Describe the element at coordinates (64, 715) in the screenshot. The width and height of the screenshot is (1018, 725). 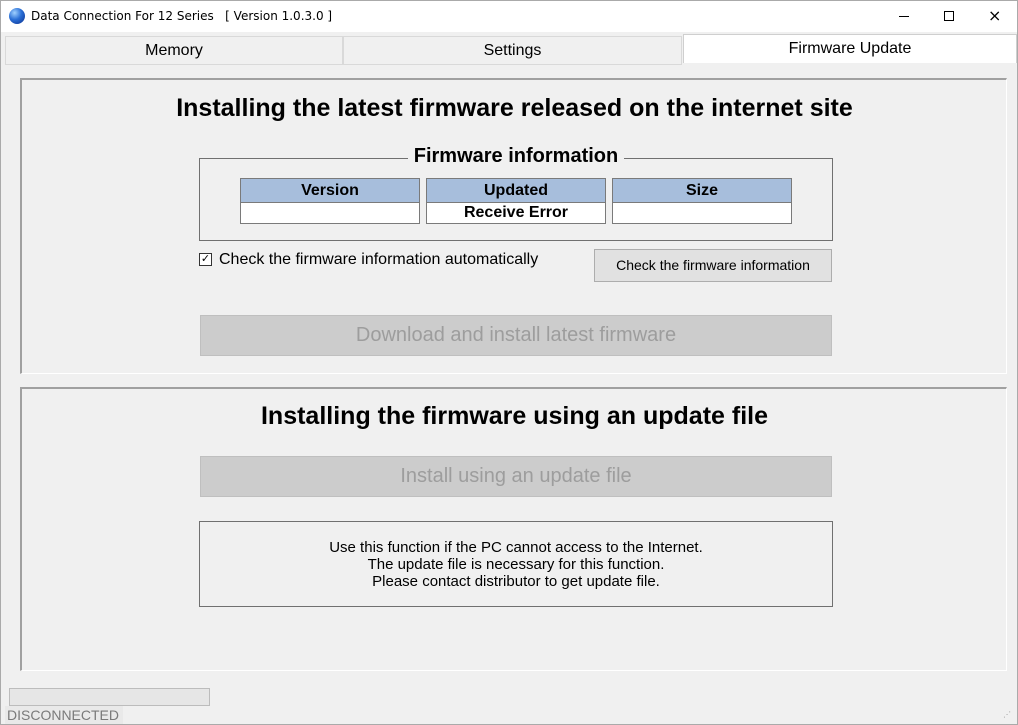
I see `connection-status: DISCONNECTED` at that location.